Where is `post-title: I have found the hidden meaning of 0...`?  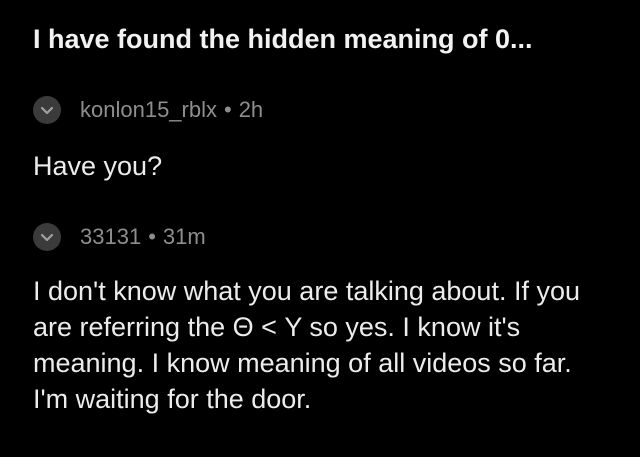 post-title: I have found the hidden meaning of 0... is located at coordinates (283, 39).